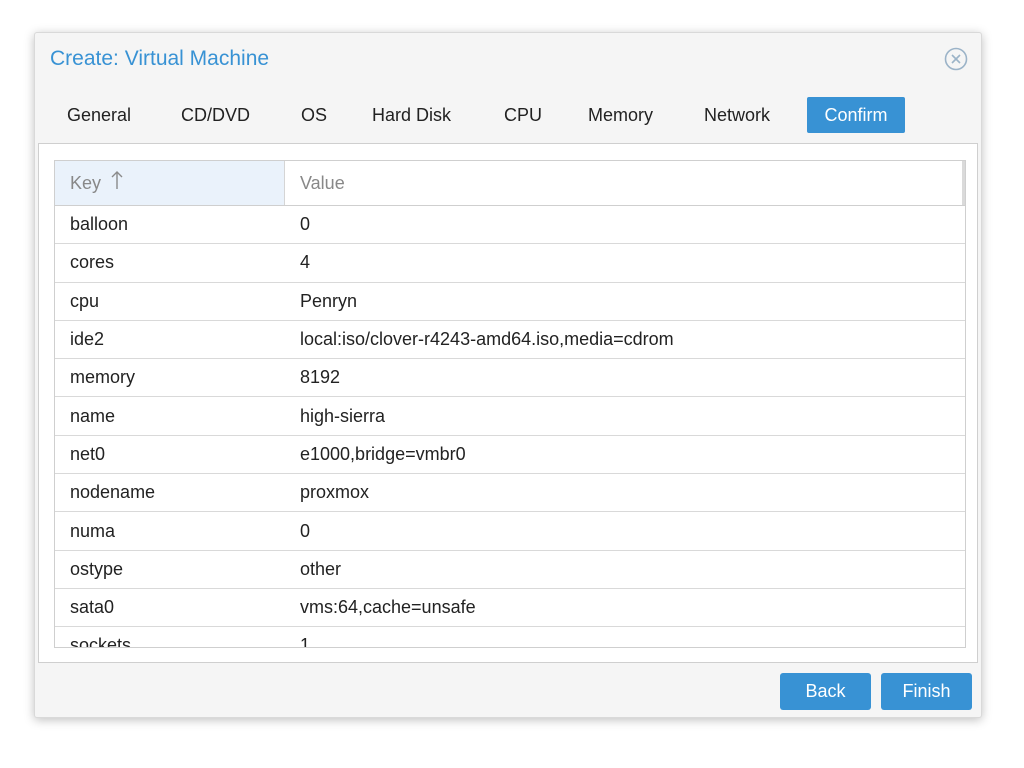 Image resolution: width=1024 pixels, height=768 pixels. I want to click on row-key: name, so click(93, 415).